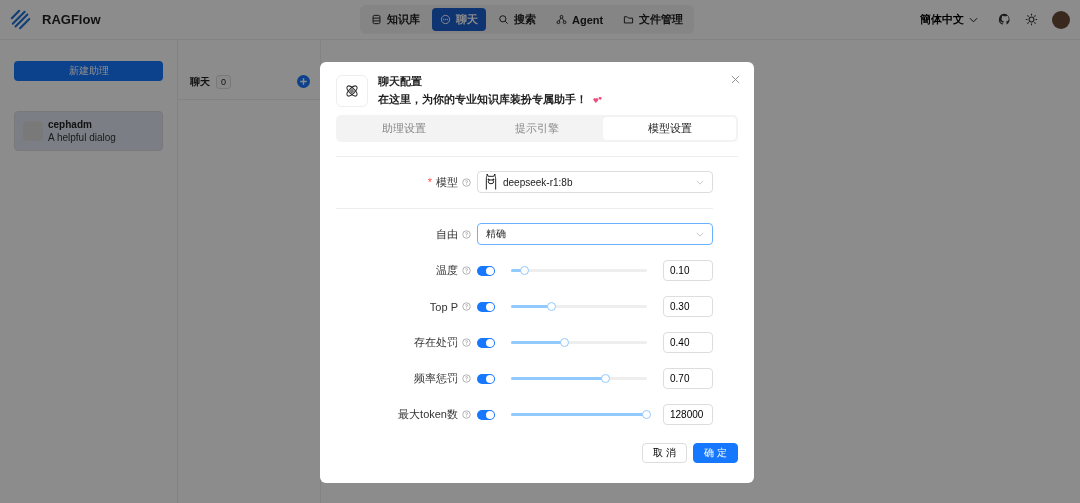  What do you see at coordinates (537, 128) in the screenshot?
I see `tab: 提示引擎` at bounding box center [537, 128].